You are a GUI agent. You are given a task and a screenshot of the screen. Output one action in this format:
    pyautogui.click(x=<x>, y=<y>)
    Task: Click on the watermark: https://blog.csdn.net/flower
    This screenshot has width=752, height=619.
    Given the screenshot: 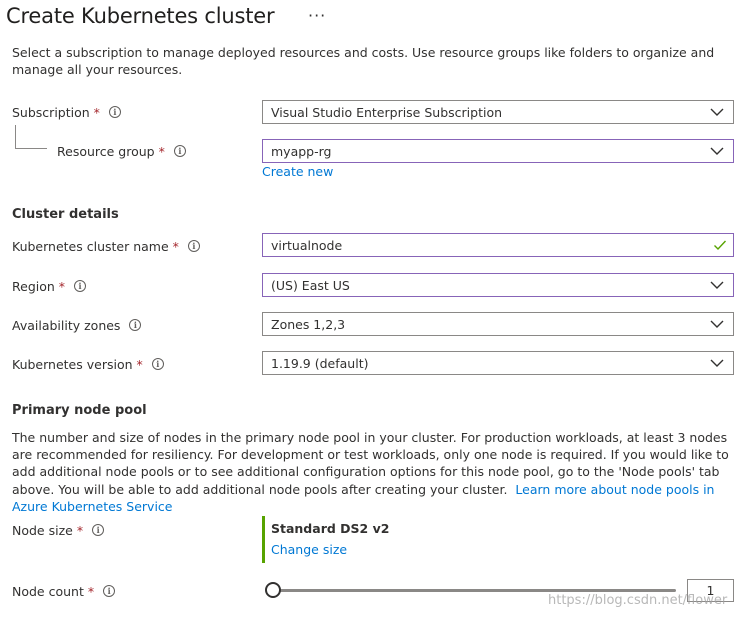 What is the action you would take?
    pyautogui.click(x=638, y=600)
    